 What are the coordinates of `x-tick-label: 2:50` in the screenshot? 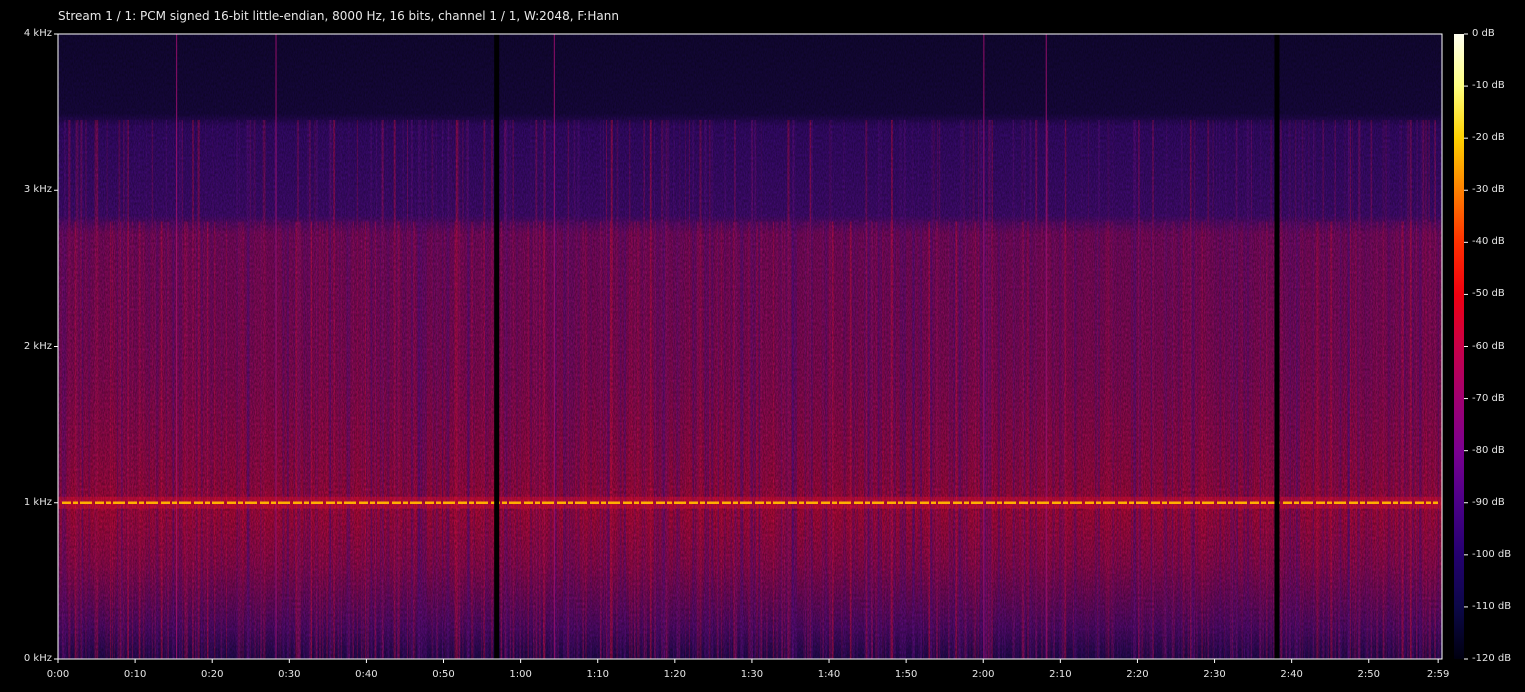 It's located at (1368, 674).